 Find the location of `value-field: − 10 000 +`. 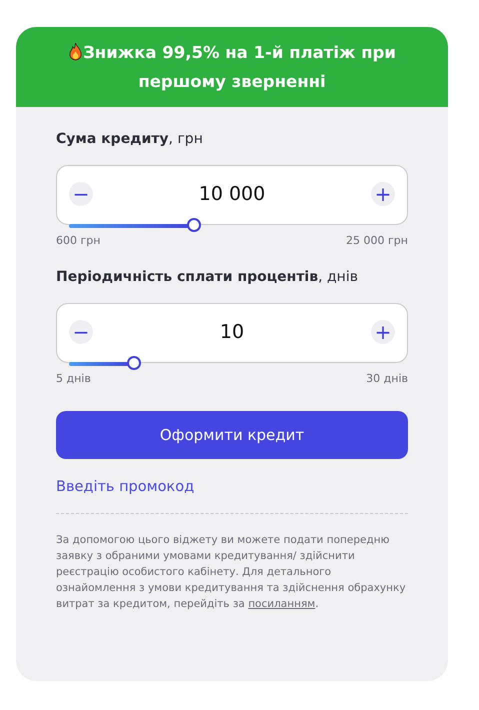

value-field: − 10 000 + is located at coordinates (232, 195).